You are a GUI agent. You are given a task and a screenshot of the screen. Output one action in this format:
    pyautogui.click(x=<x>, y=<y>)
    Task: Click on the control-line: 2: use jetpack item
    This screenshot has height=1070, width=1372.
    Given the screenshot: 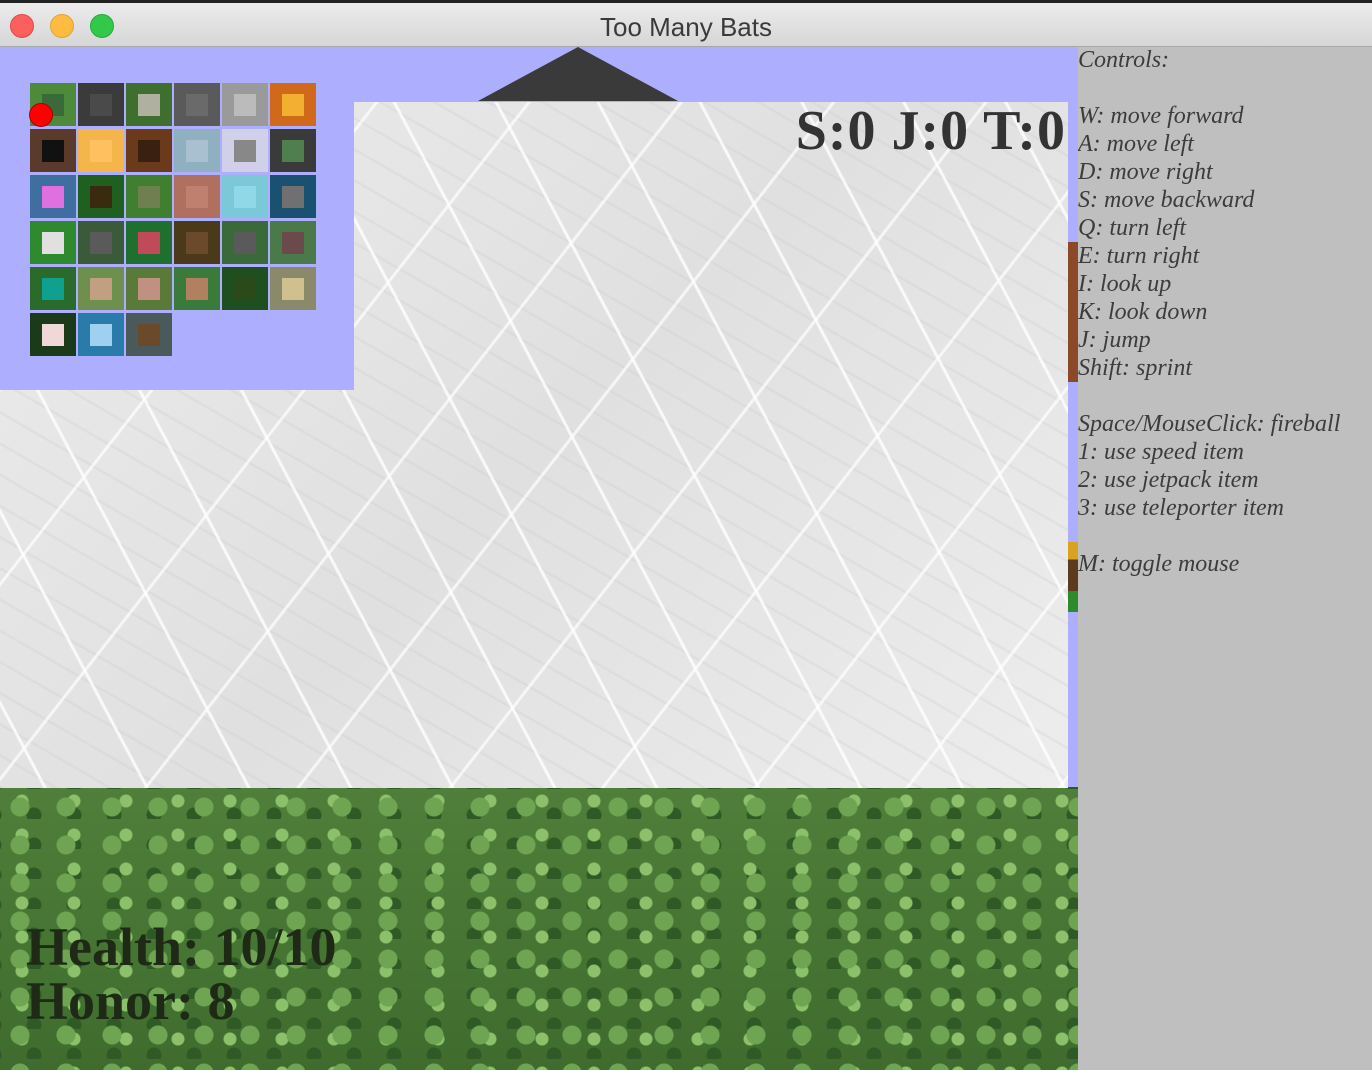 What is the action you would take?
    pyautogui.click(x=1168, y=480)
    